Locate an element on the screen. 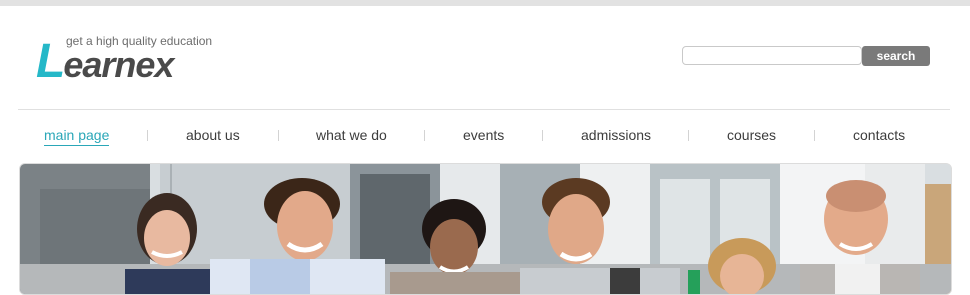  nav-item-what-we-do: what we do is located at coordinates (351, 135).